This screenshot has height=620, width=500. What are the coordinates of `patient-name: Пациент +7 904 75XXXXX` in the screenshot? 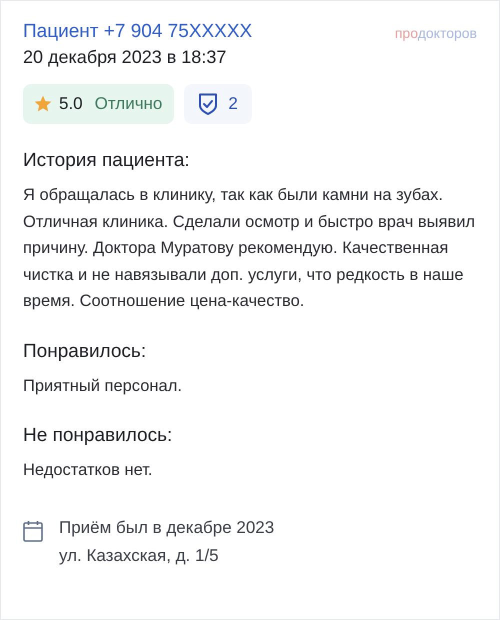 It's located at (137, 32).